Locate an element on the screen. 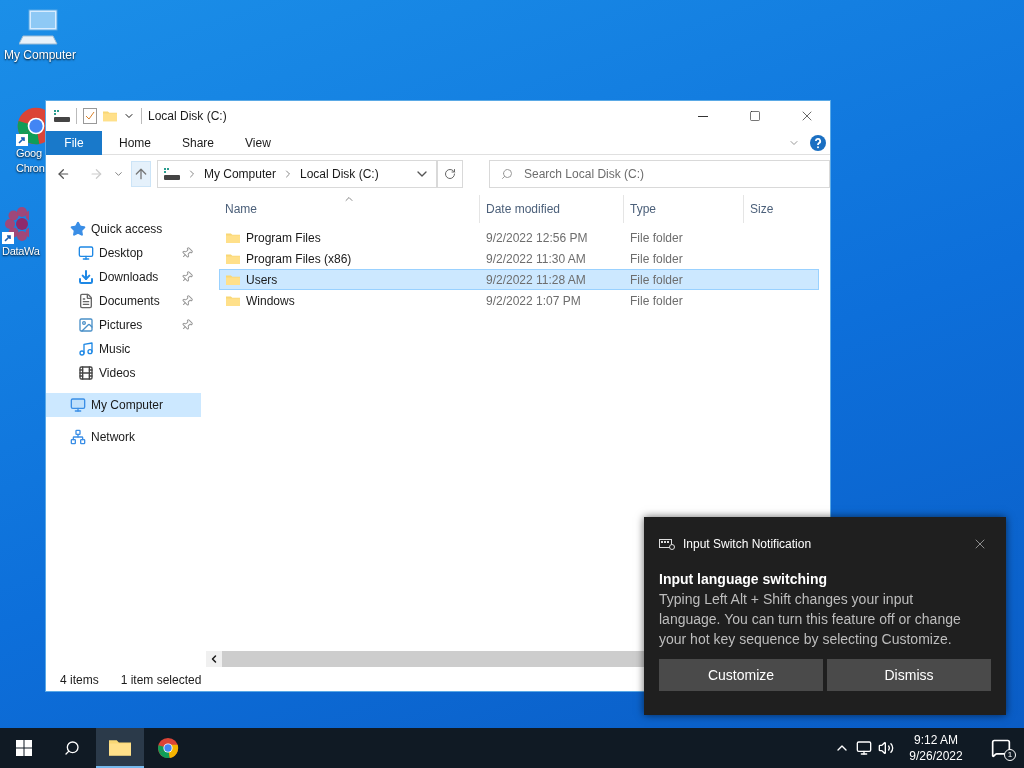  nav-item: Documents is located at coordinates (123, 301).